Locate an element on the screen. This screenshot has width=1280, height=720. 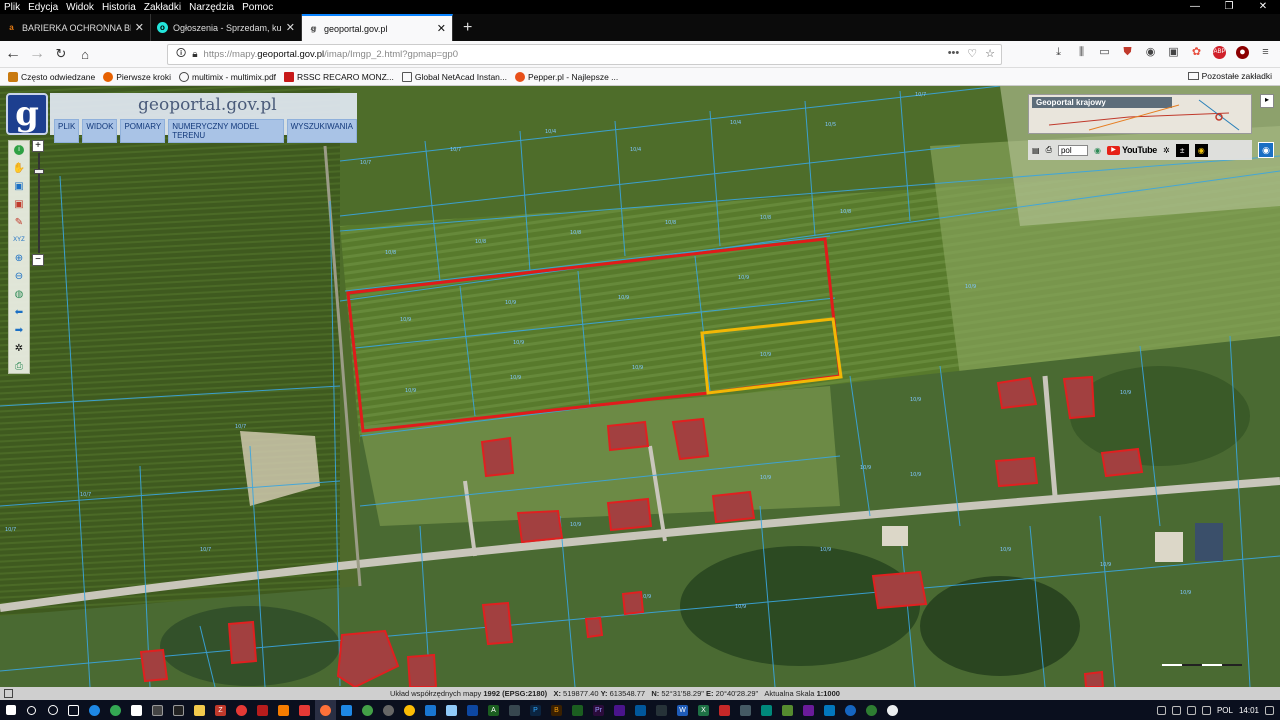
new-tab-button: + is located at coordinates (467, 27).